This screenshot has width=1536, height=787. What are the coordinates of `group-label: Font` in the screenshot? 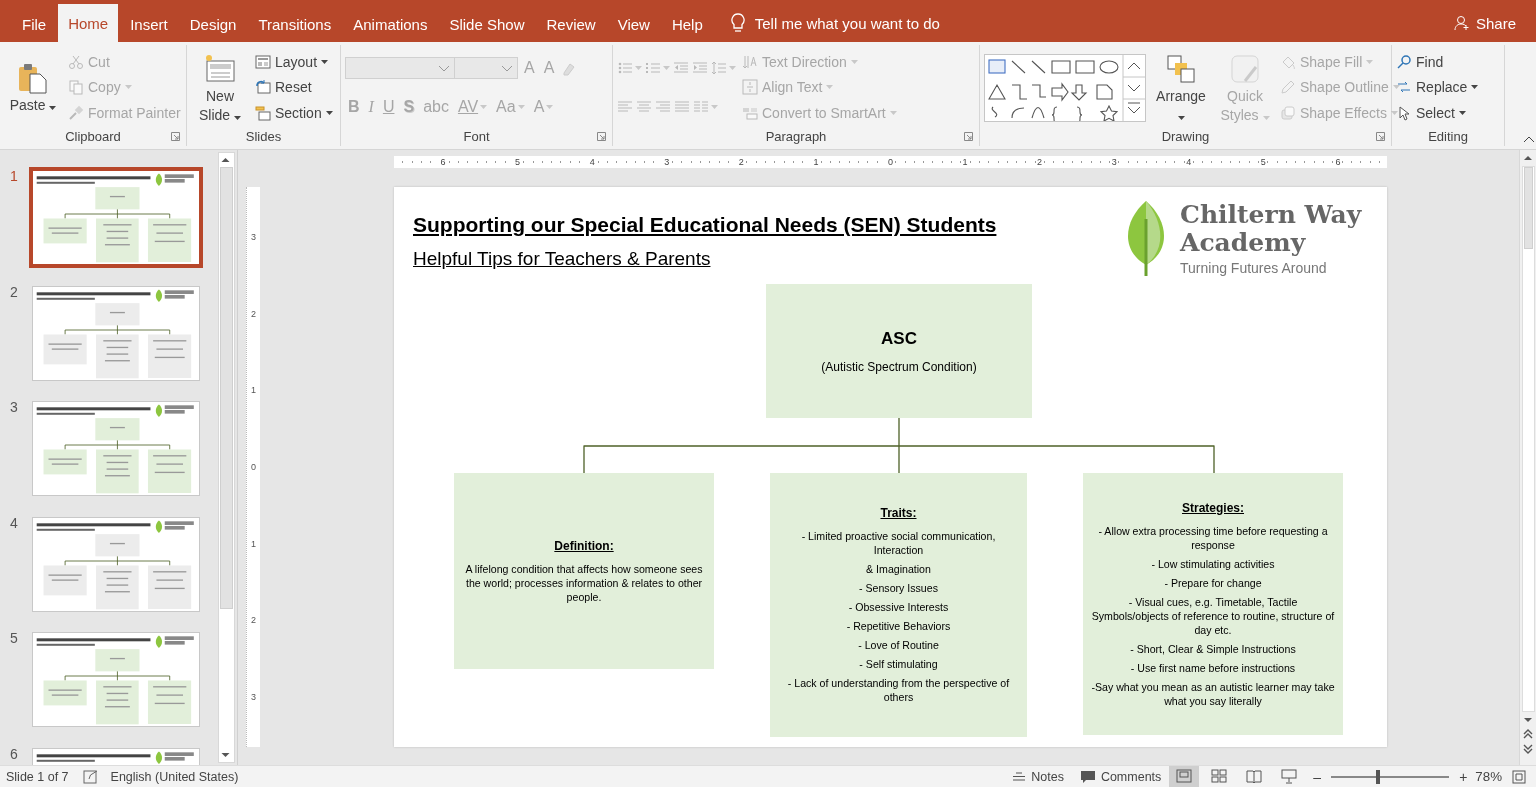 It's located at (476, 136).